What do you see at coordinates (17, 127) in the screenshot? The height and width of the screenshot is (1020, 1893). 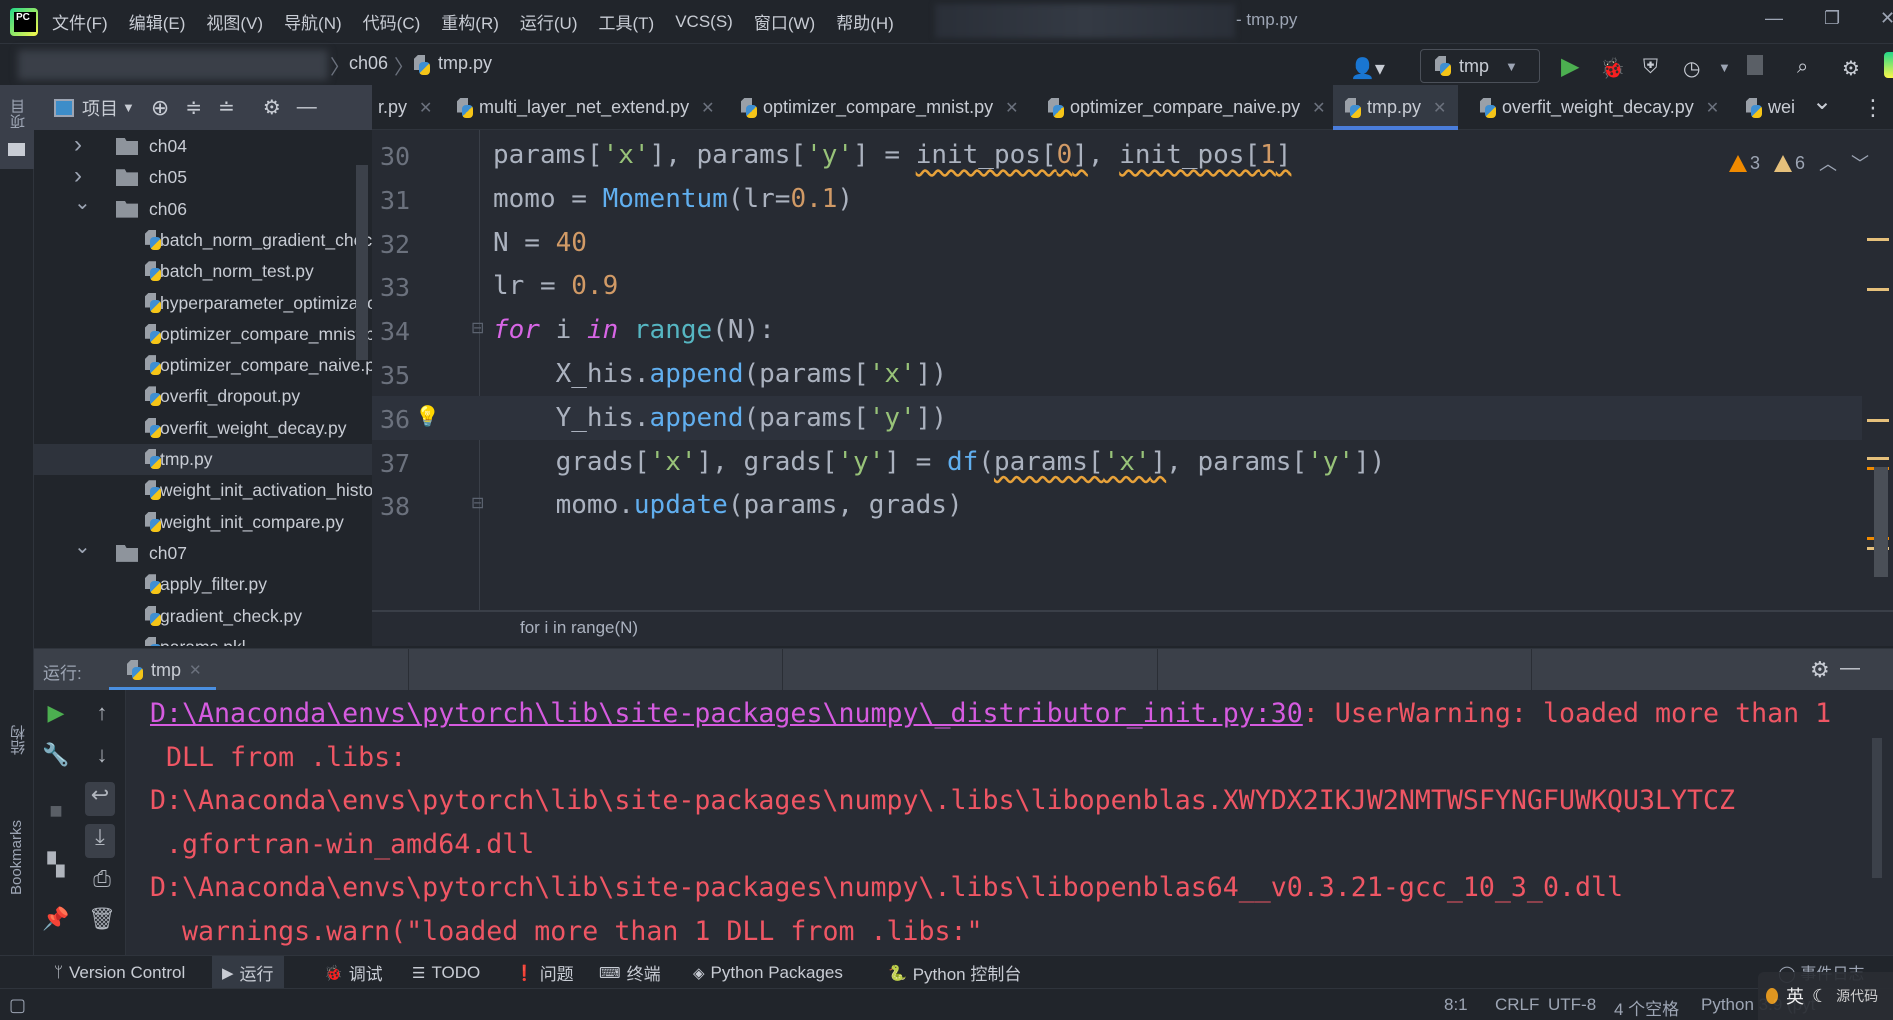 I see `project-tool-button: 项目` at bounding box center [17, 127].